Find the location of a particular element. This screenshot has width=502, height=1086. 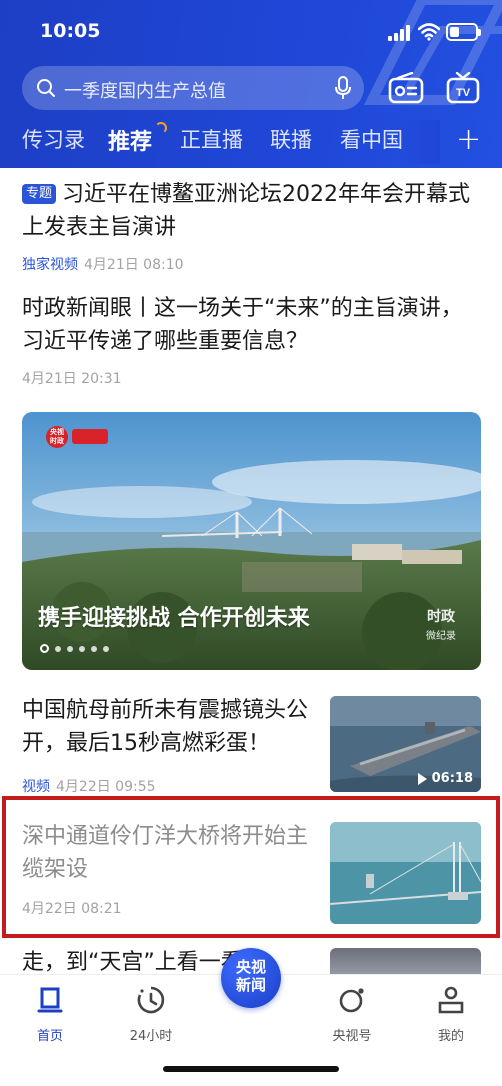

tabbar-channel: 央视号 is located at coordinates (352, 1014).